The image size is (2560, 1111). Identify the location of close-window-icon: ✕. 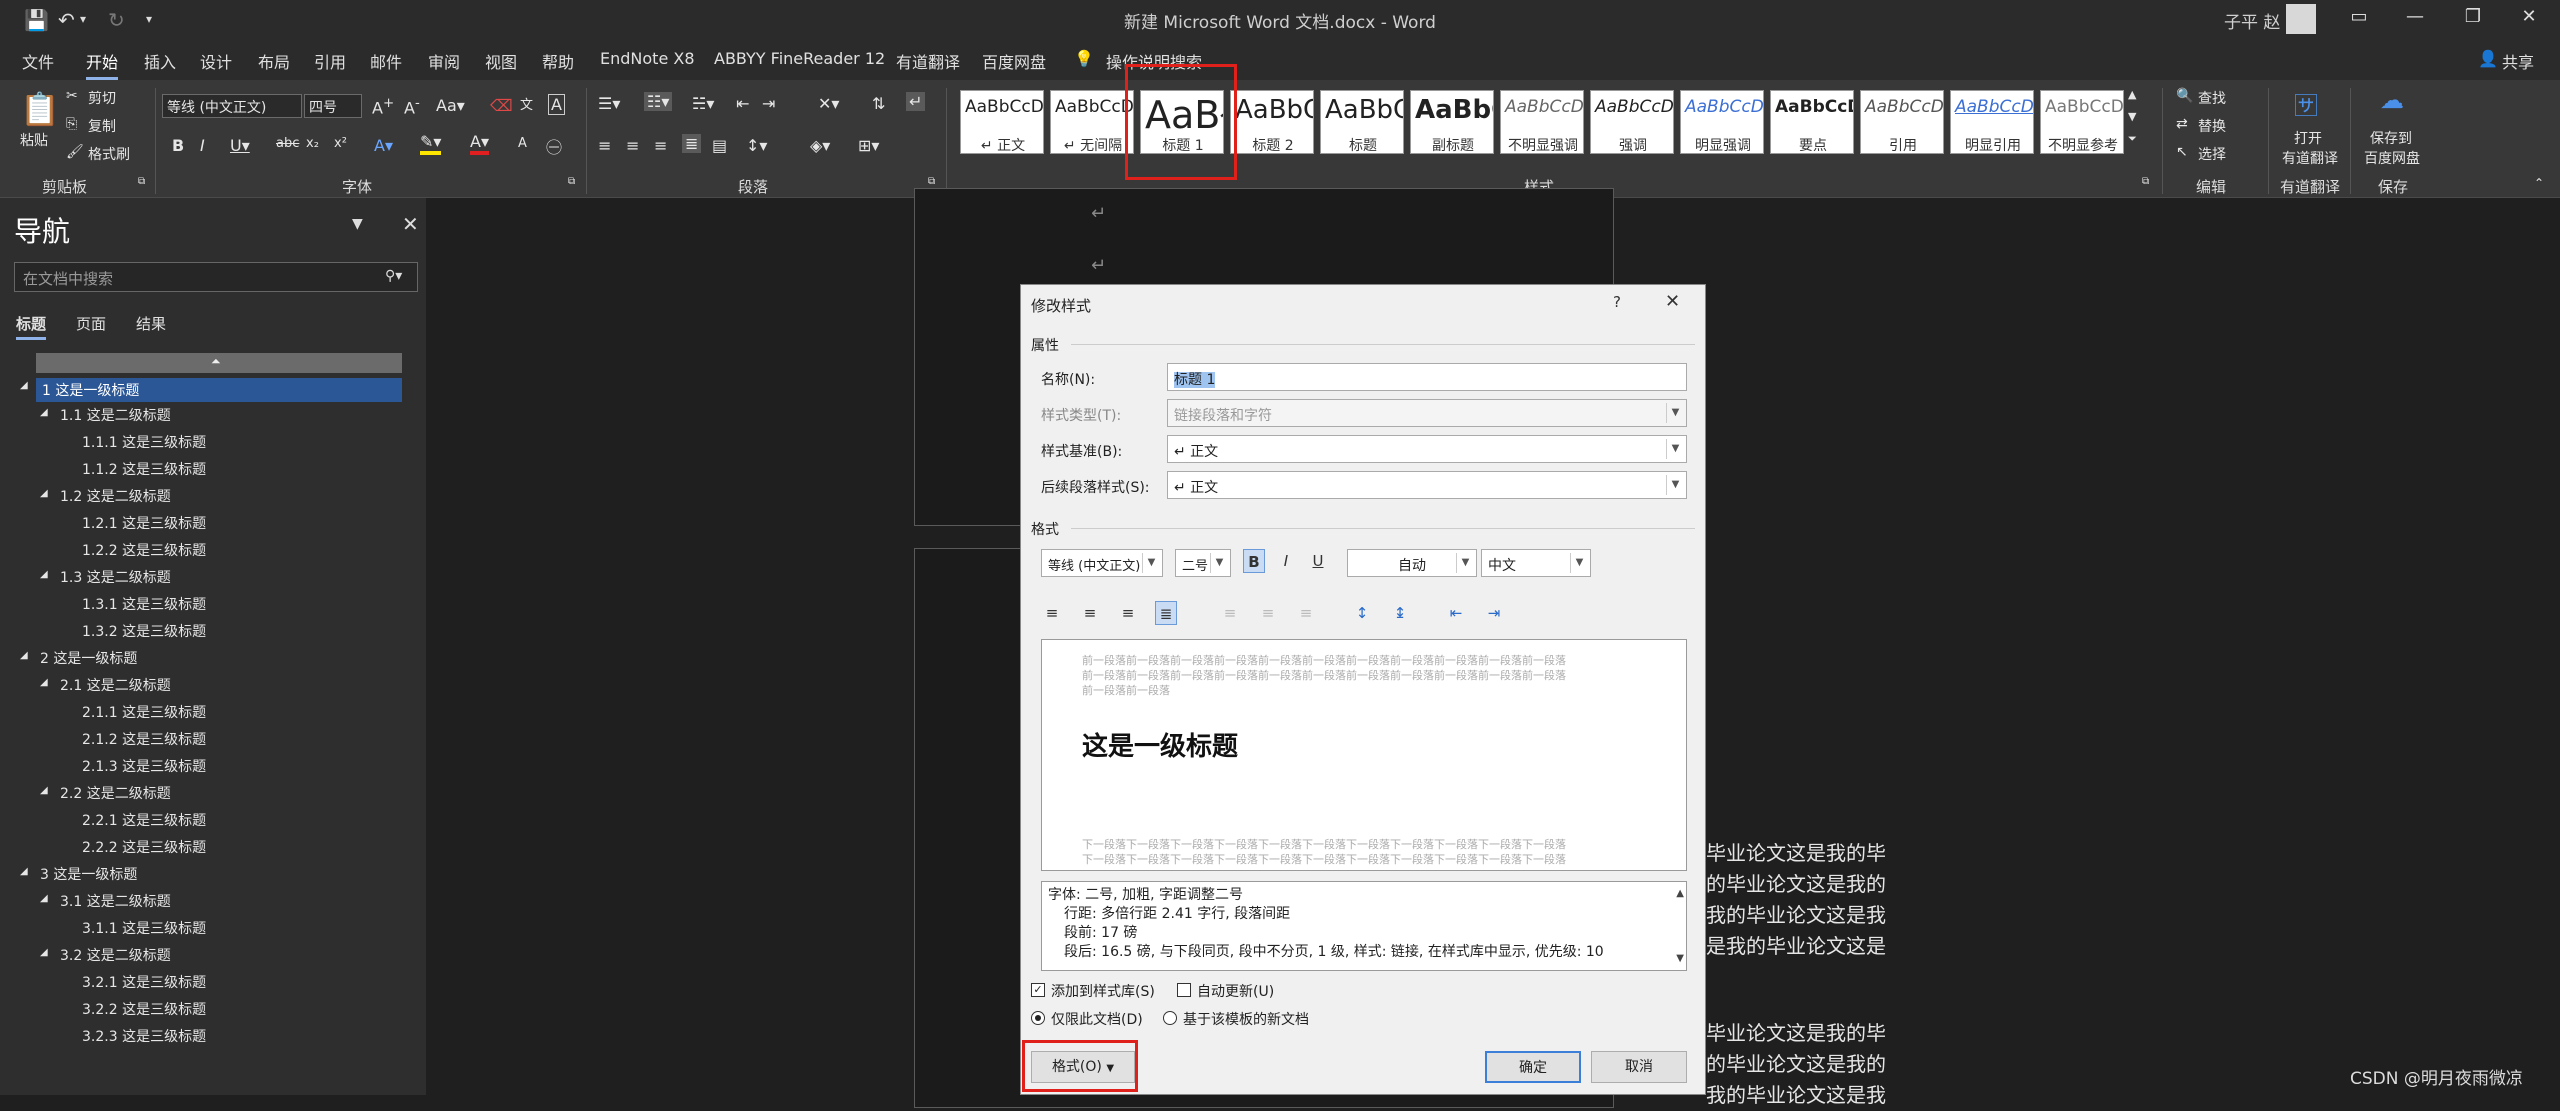
(2529, 16).